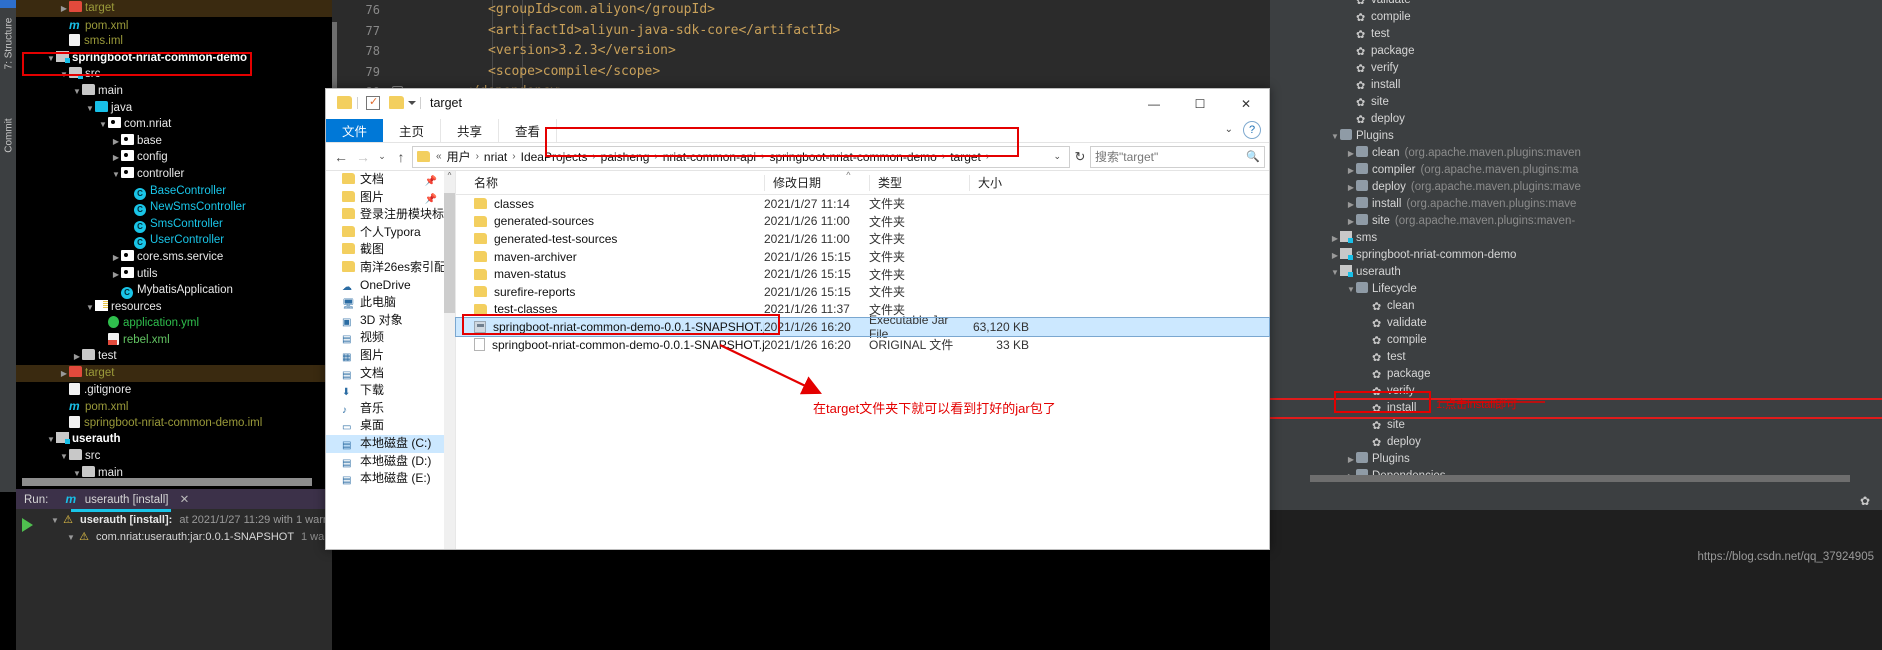 This screenshot has height=650, width=1882. I want to click on nav-item: ▤ 本地磁盘 (D:), so click(390, 462).